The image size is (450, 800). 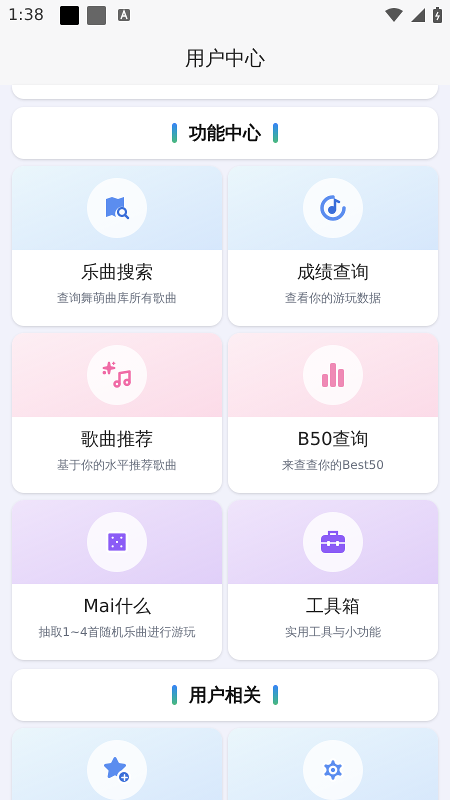 What do you see at coordinates (117, 632) in the screenshot?
I see `card-subtitle: 抽取1~4首随机乐曲进行游玩` at bounding box center [117, 632].